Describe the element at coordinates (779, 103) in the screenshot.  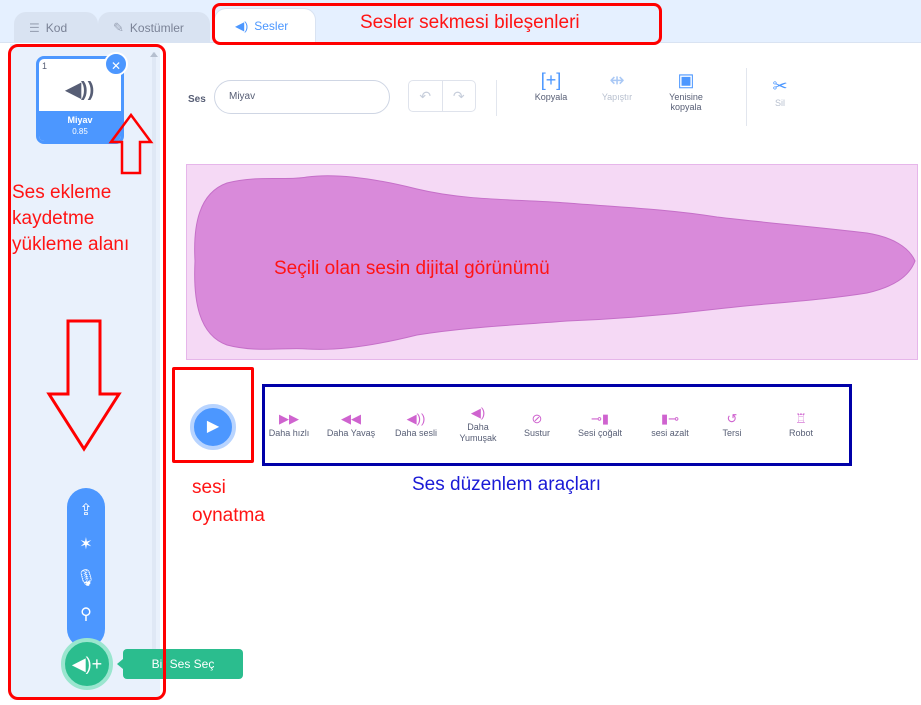
I see `delete-label: Sil` at that location.